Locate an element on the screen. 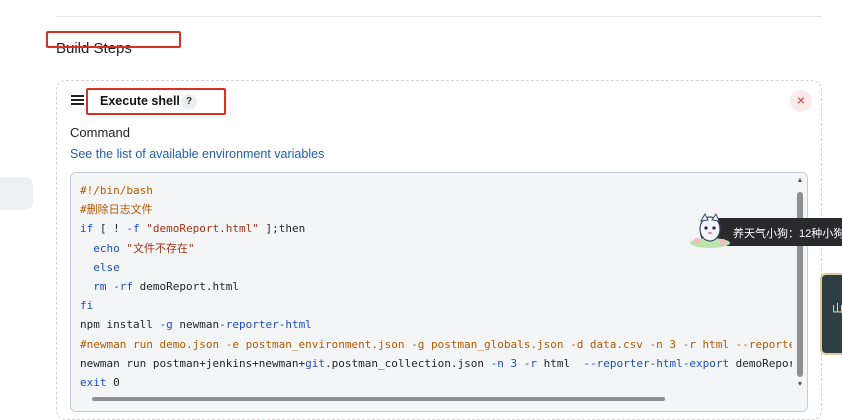 This screenshot has height=420, width=842. scroll-up-arrow-icon: ▲ is located at coordinates (800, 181).